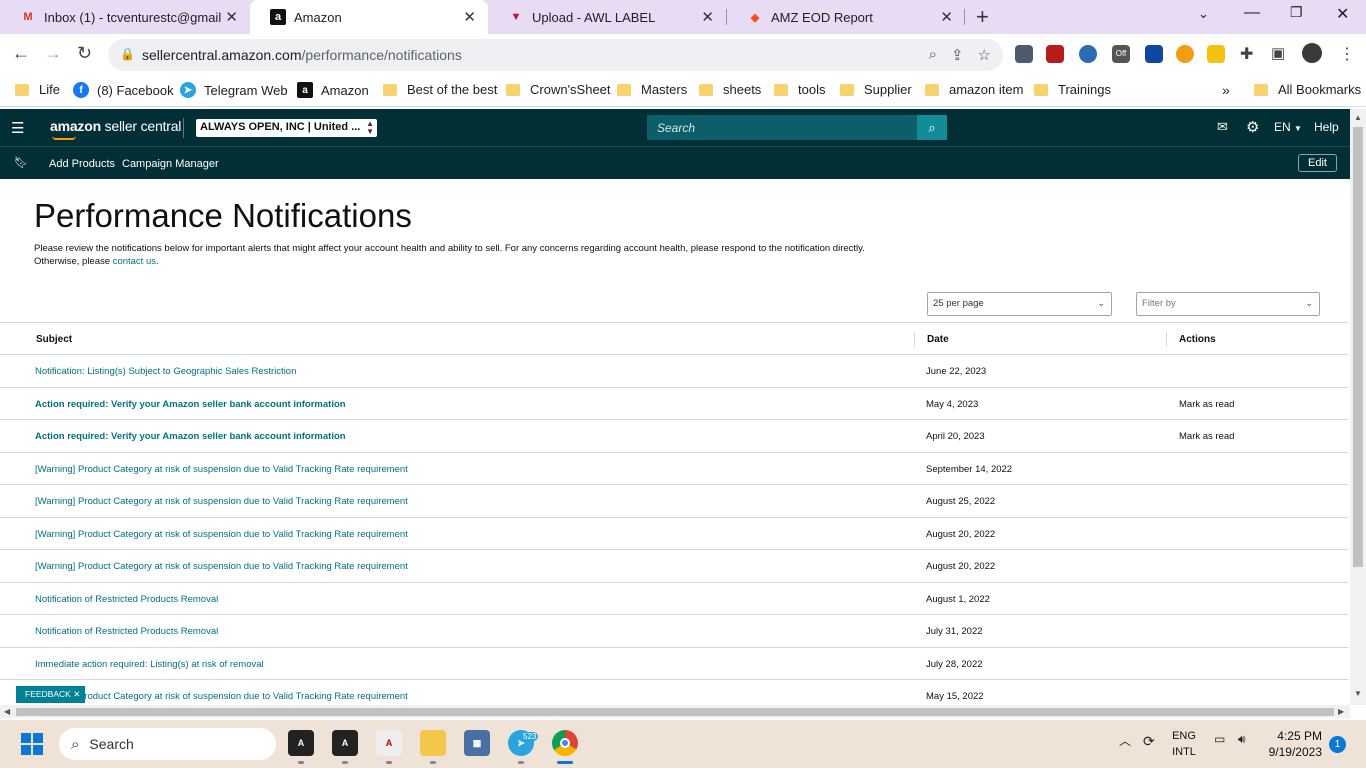 The image size is (1366, 768). I want to click on bookmark-icon: 🔖︎, so click(21, 162).